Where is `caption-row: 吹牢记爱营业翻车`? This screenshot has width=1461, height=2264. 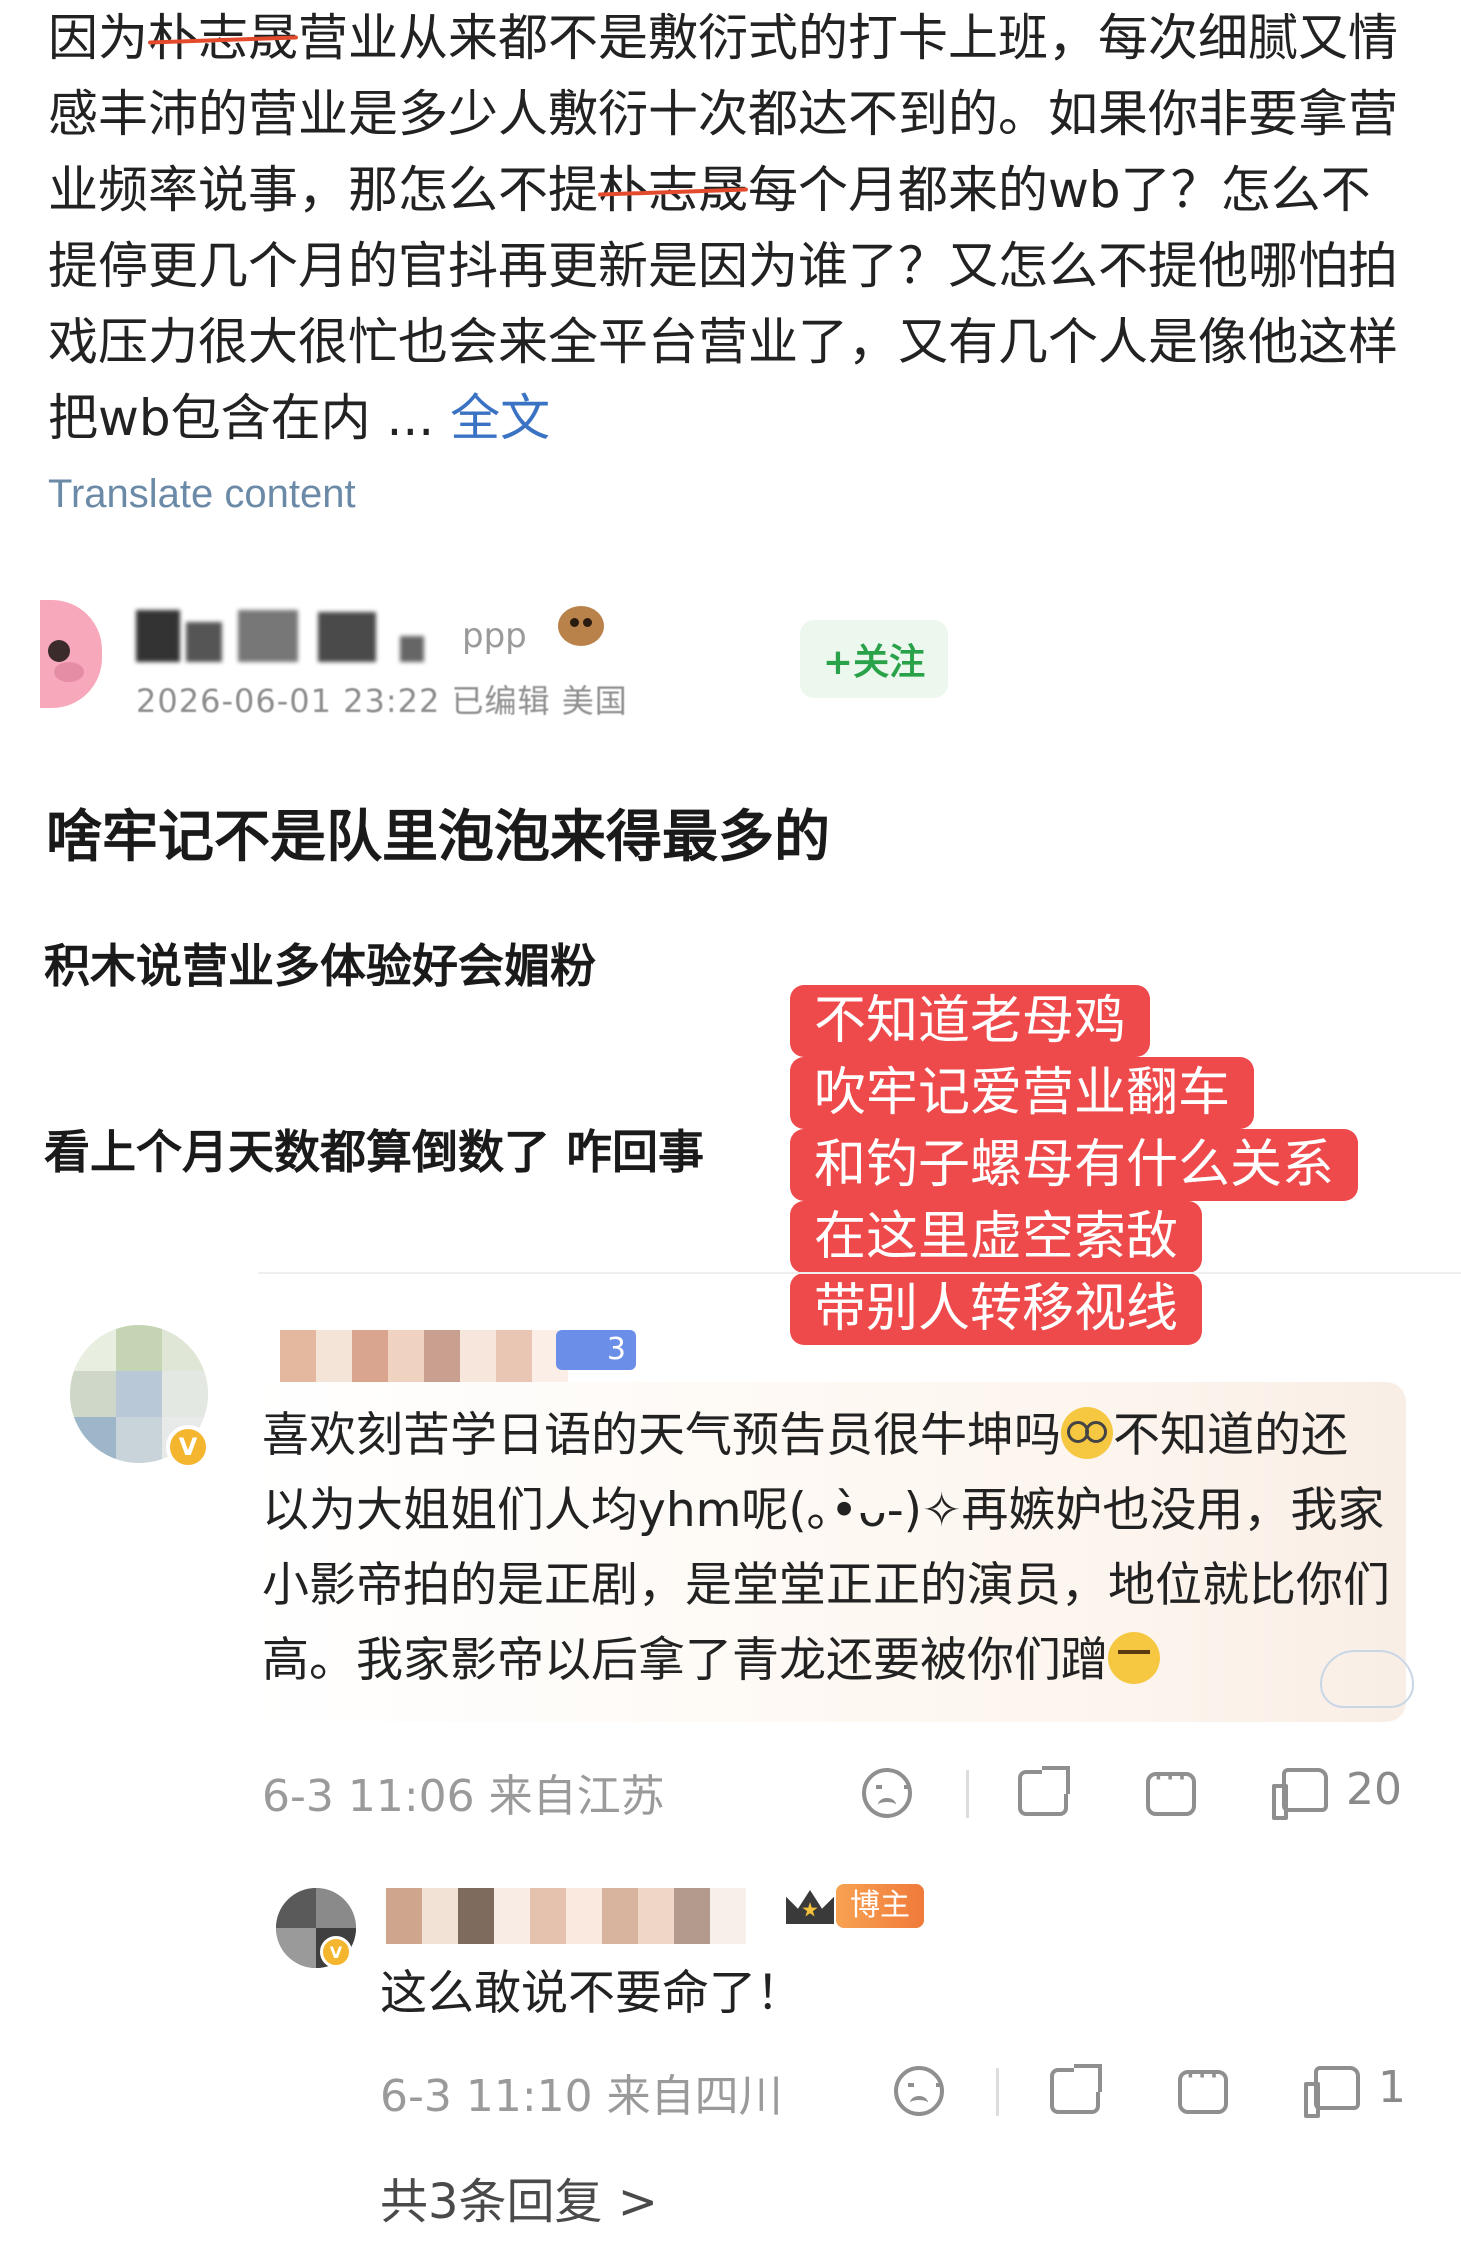 caption-row: 吹牢记爱营业翻车 is located at coordinates (1022, 1093).